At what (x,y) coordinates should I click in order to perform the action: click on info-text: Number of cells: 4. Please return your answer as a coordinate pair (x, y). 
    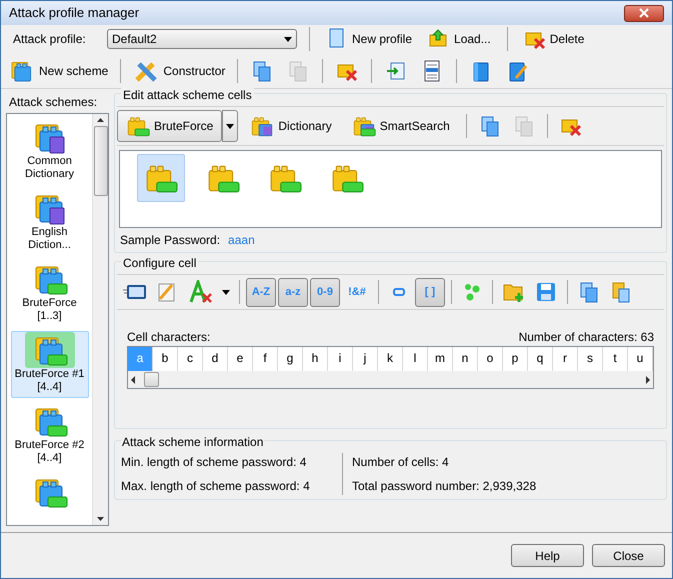
    Looking at the image, I should click on (401, 462).